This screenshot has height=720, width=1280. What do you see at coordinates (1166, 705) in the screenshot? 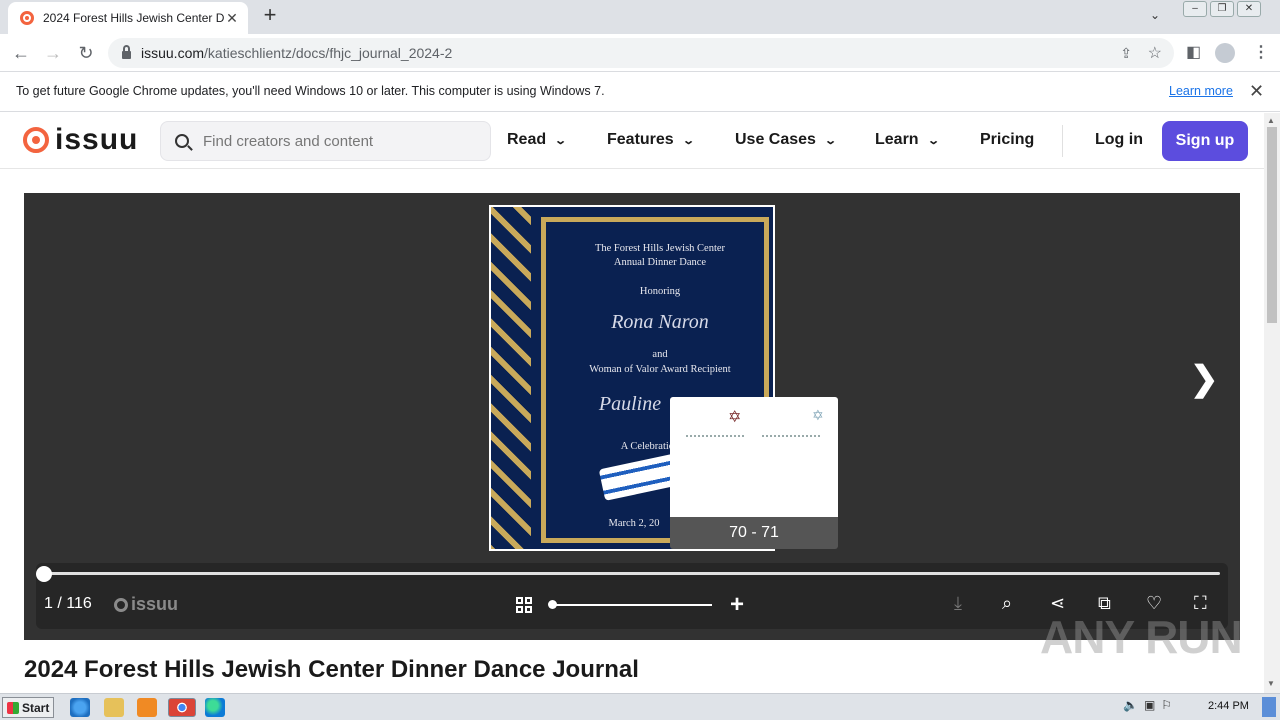
I see `action-center-flag-icon: ⚐` at bounding box center [1166, 705].